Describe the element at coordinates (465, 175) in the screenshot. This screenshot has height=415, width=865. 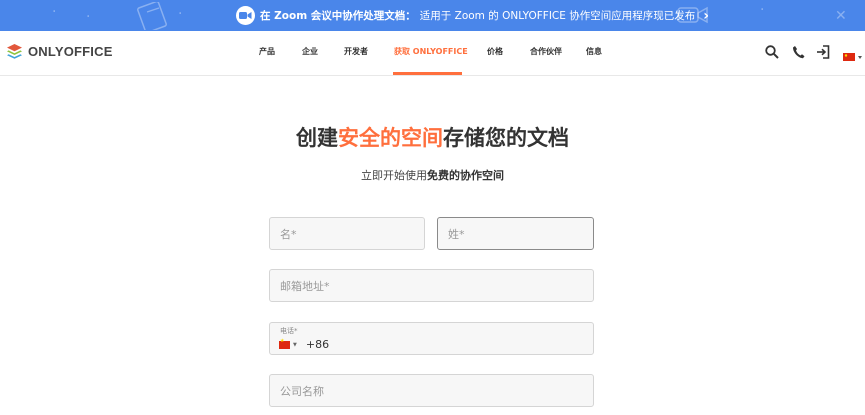
I see `subtitle-bold: 免费的协作空间` at that location.